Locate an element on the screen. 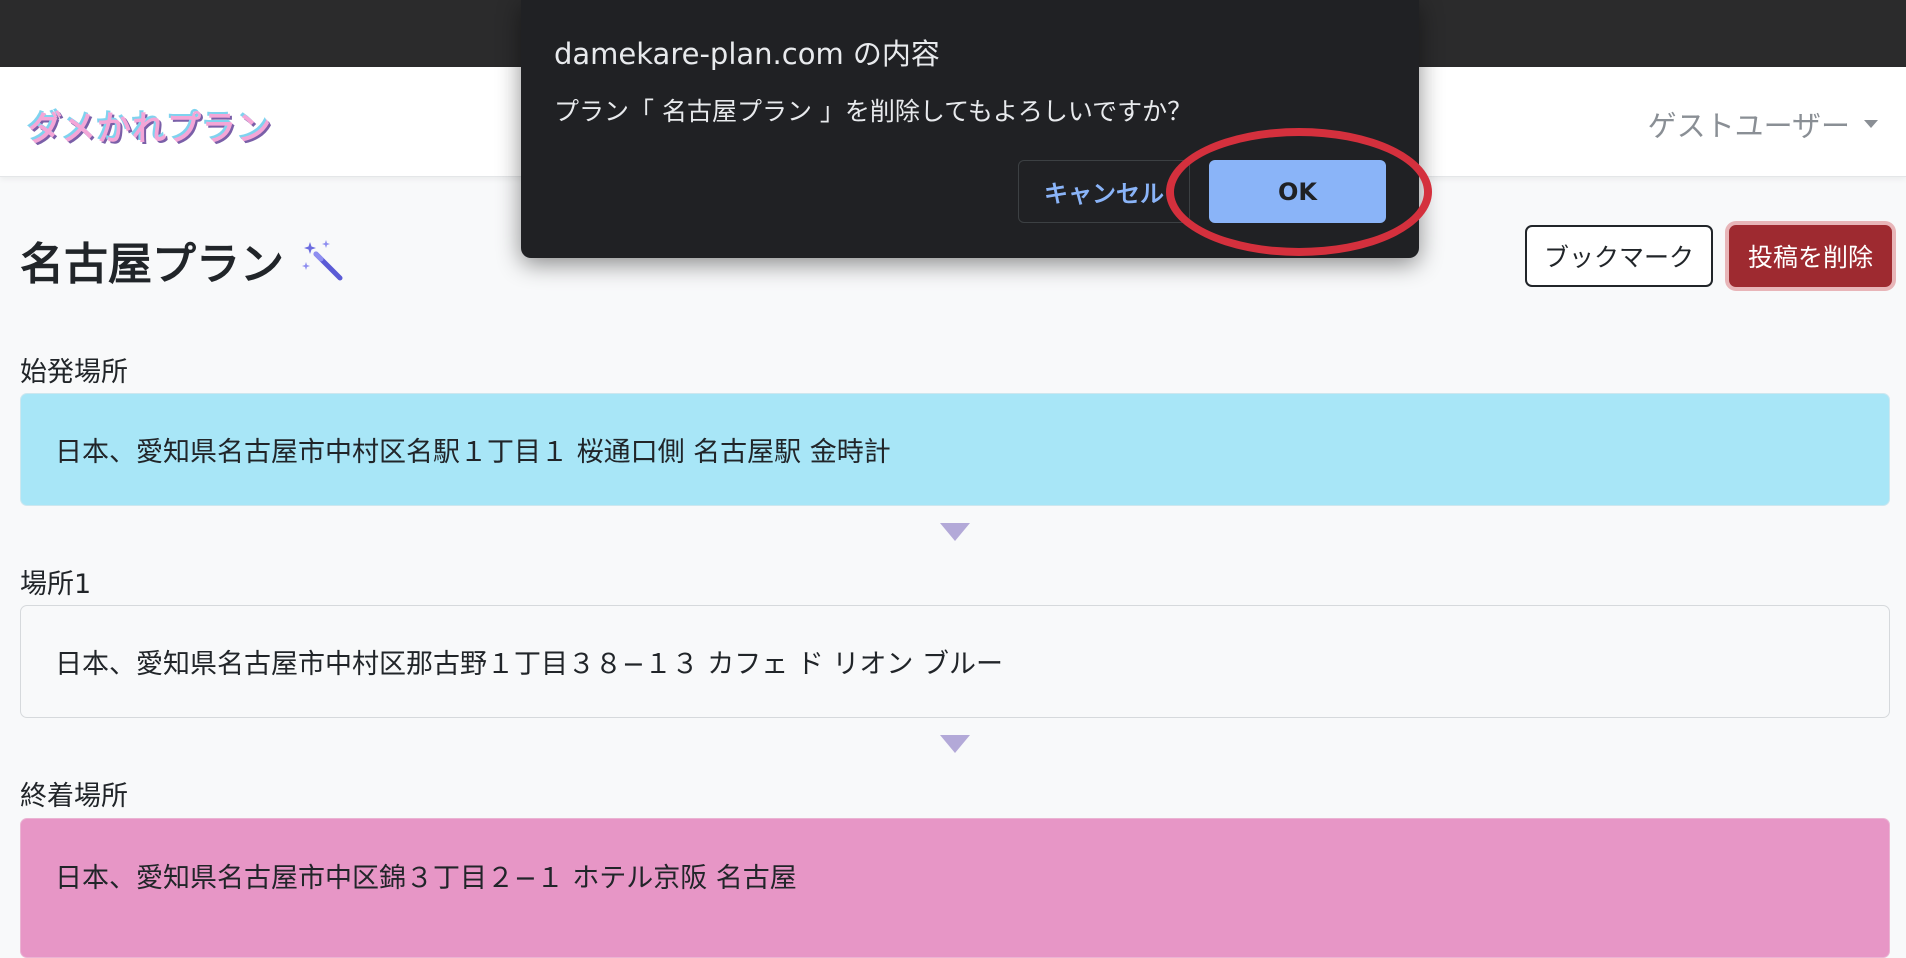  end-location-label: 終着場所 is located at coordinates (74, 796).